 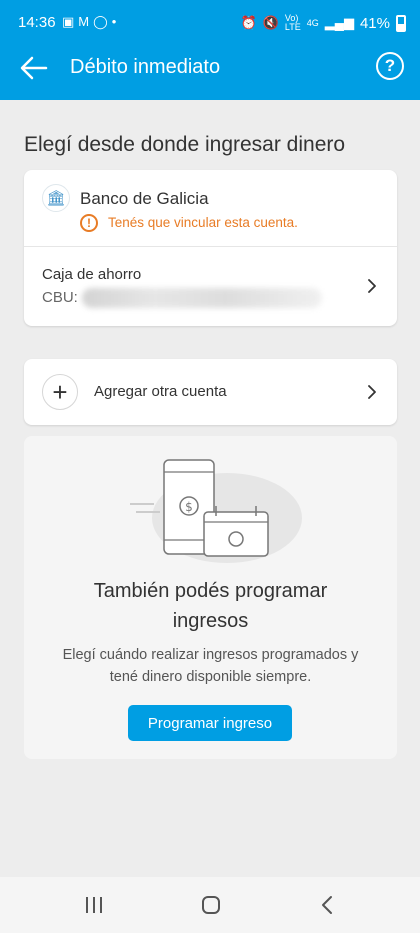 I want to click on promo-title: También podés programar ingresos, so click(x=210, y=606).